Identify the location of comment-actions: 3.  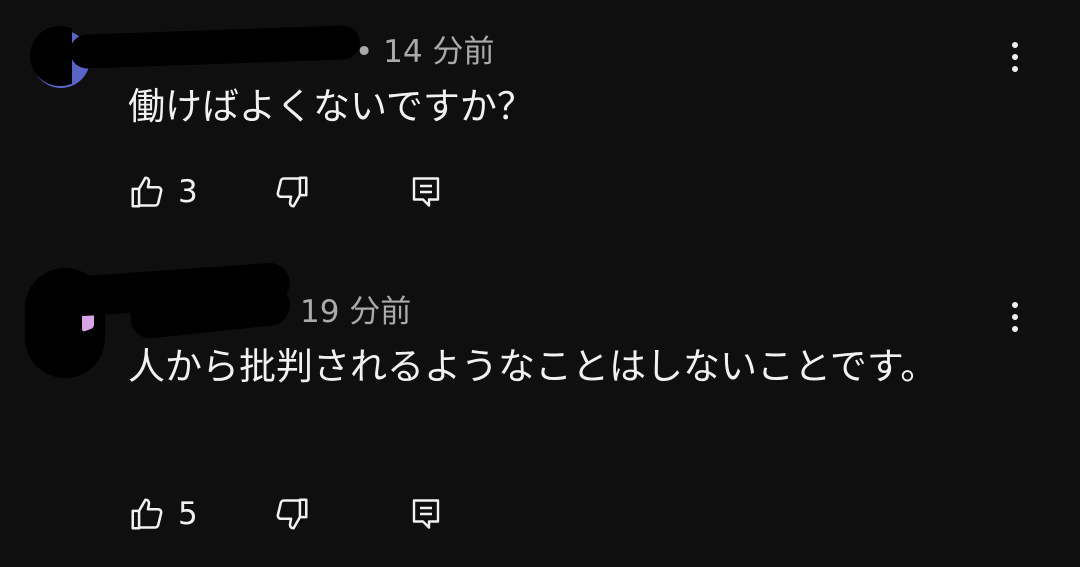
(288, 192).